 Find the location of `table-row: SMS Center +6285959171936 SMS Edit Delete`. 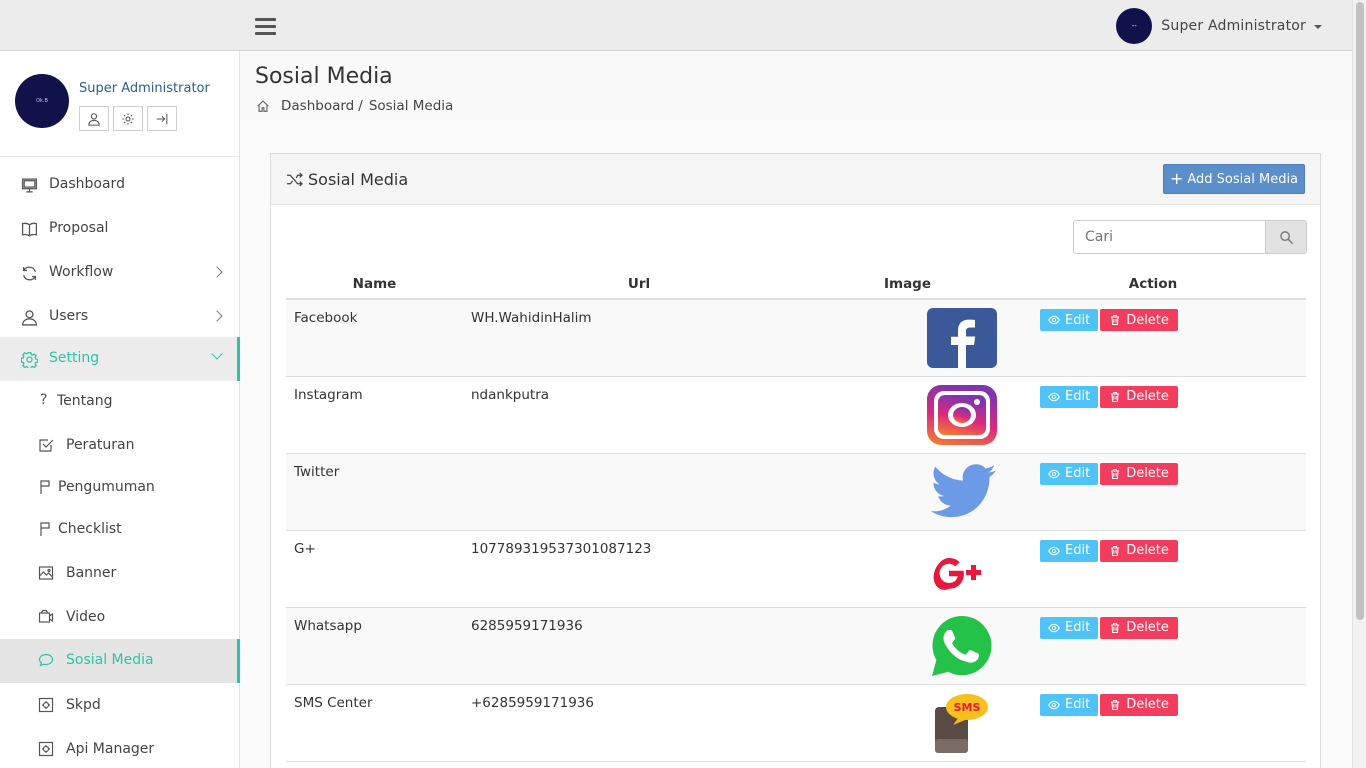

table-row: SMS Center +6285959171936 SMS Edit Delete is located at coordinates (796, 723).